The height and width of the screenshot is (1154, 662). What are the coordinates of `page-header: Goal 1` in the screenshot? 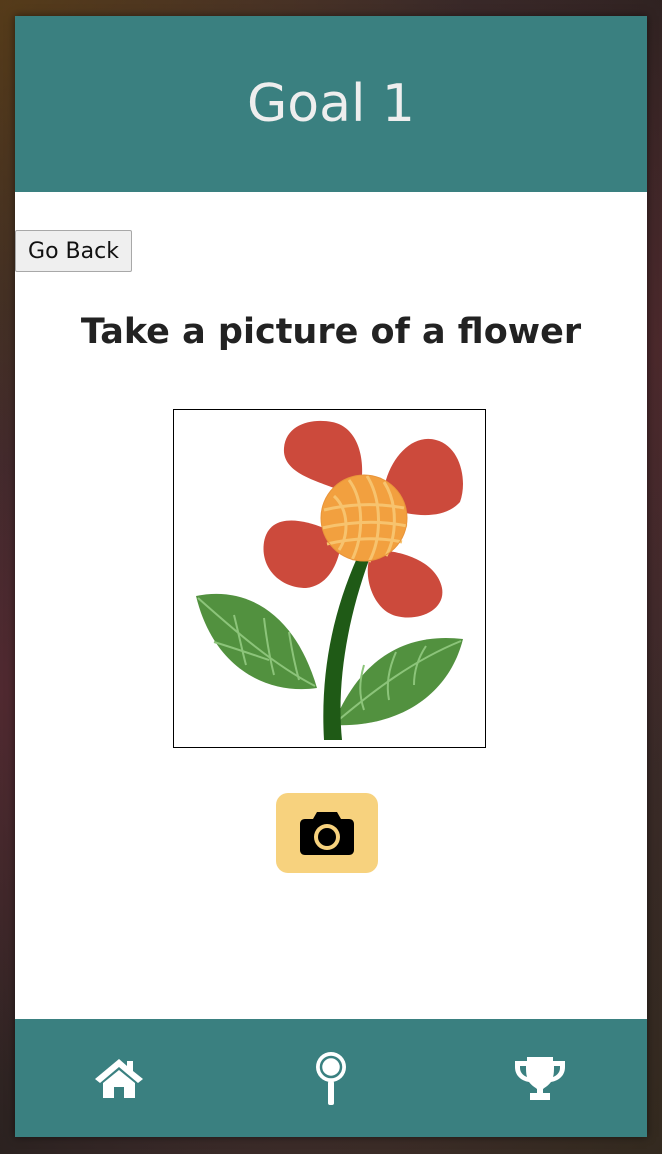 It's located at (331, 104).